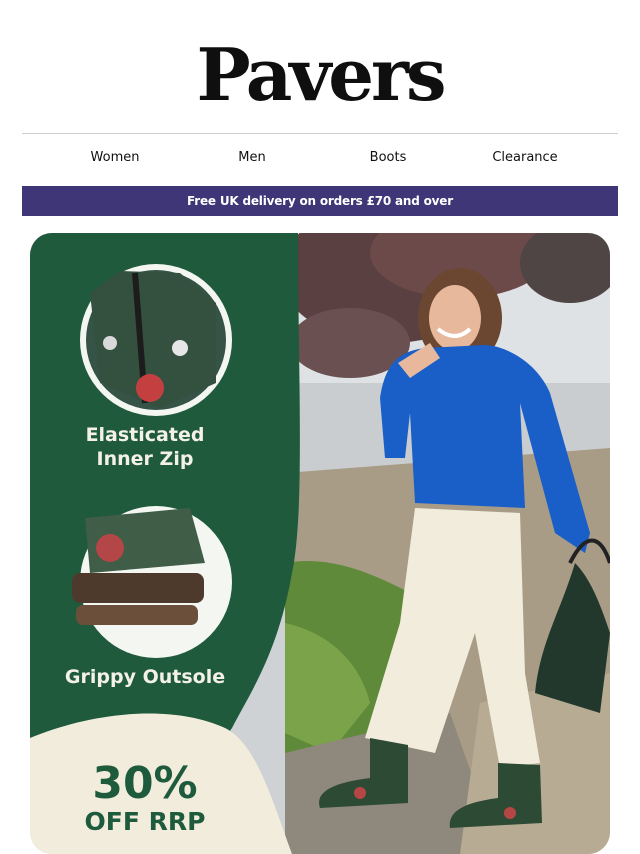 This screenshot has width=640, height=854. I want to click on main-nav: Women Men Boots Clearance, so click(320, 161).